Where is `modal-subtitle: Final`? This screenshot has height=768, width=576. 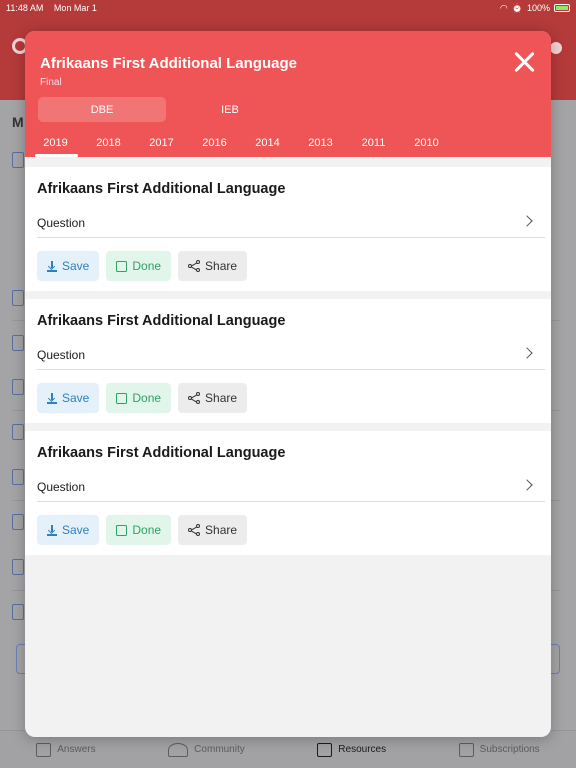
modal-subtitle: Final is located at coordinates (51, 82).